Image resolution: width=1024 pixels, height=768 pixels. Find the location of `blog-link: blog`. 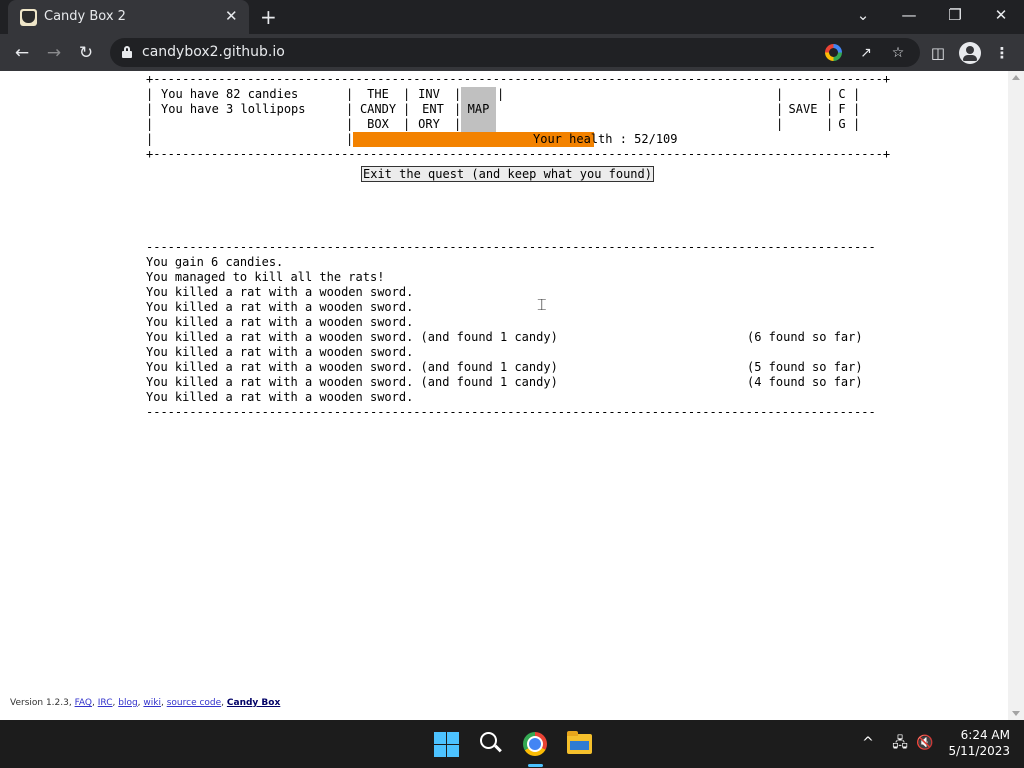

blog-link: blog is located at coordinates (127, 703).